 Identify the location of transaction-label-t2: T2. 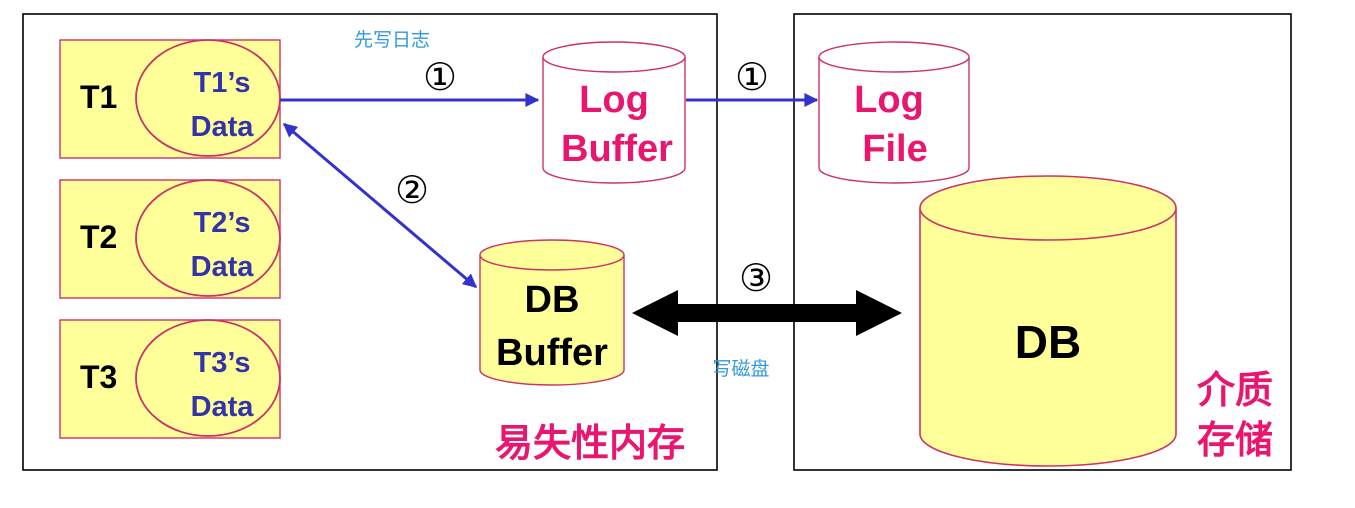
(98, 237).